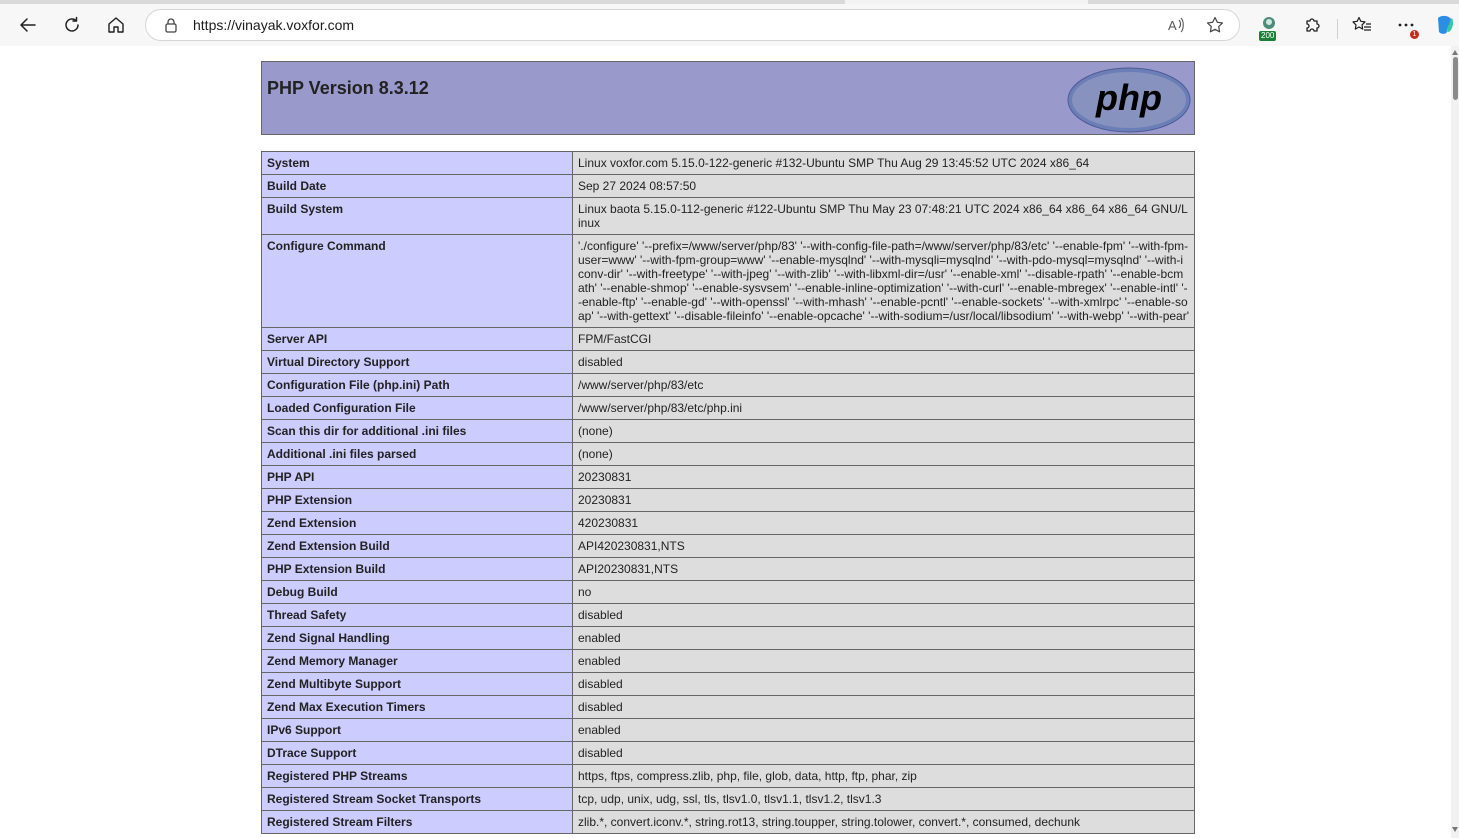 The width and height of the screenshot is (1459, 838). What do you see at coordinates (417, 216) in the screenshot?
I see `setting-name: Build System` at bounding box center [417, 216].